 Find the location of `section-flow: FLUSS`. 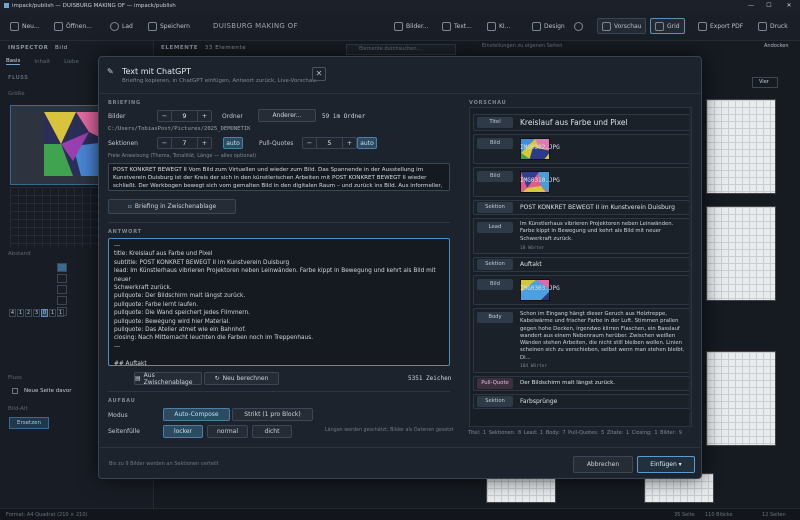

section-flow: FLUSS is located at coordinates (18, 78).